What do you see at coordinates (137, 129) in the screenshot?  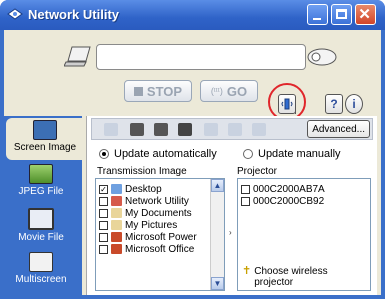 I see `display-tool-icon` at bounding box center [137, 129].